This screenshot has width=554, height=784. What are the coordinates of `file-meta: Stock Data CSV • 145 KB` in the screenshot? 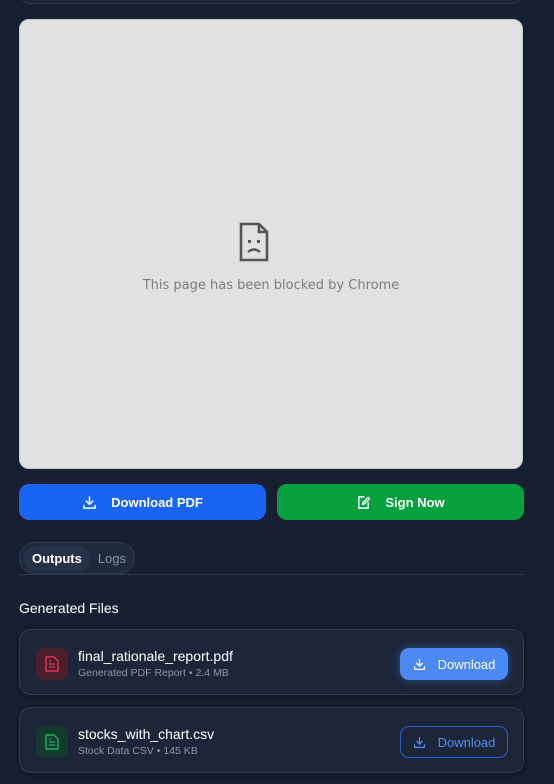 It's located at (138, 751).